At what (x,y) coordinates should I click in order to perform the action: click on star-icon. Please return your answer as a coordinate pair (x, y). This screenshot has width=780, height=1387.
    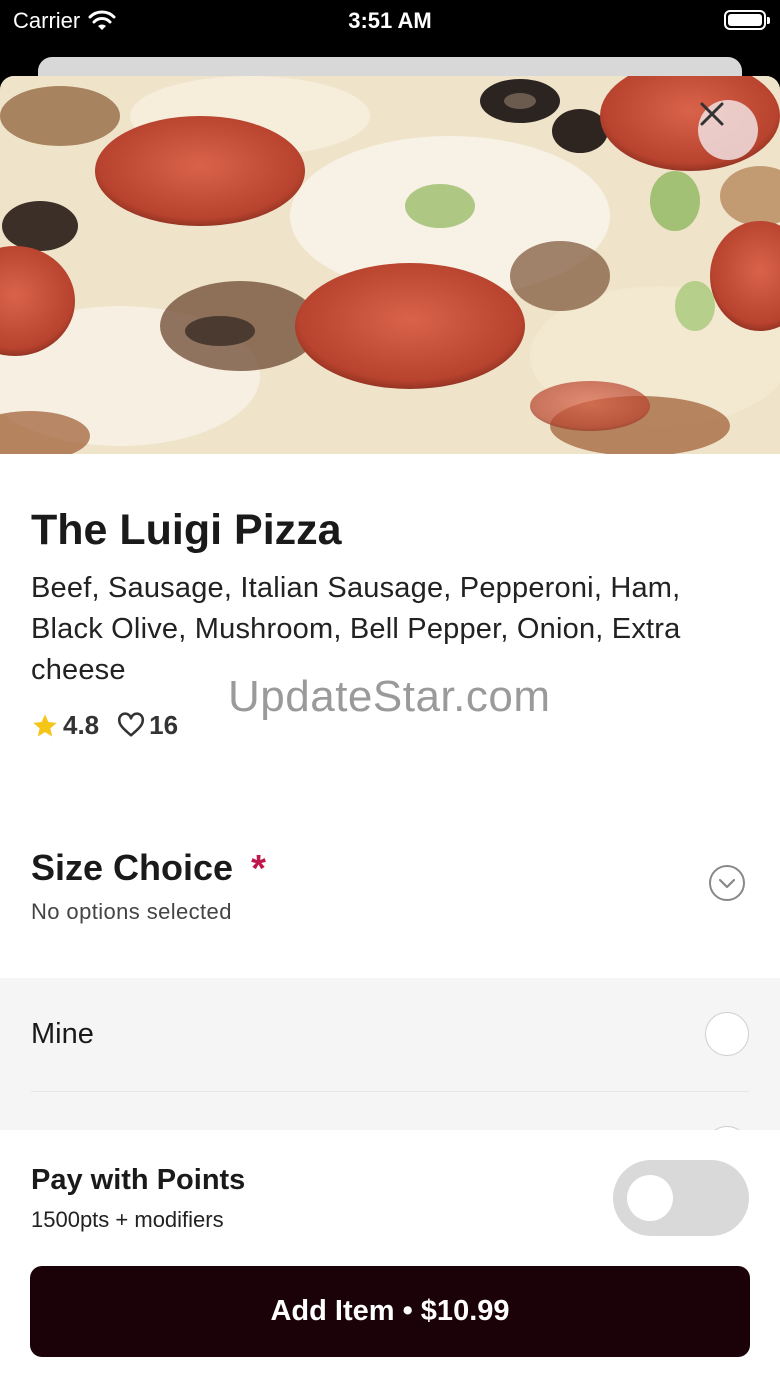
    Looking at the image, I should click on (45, 724).